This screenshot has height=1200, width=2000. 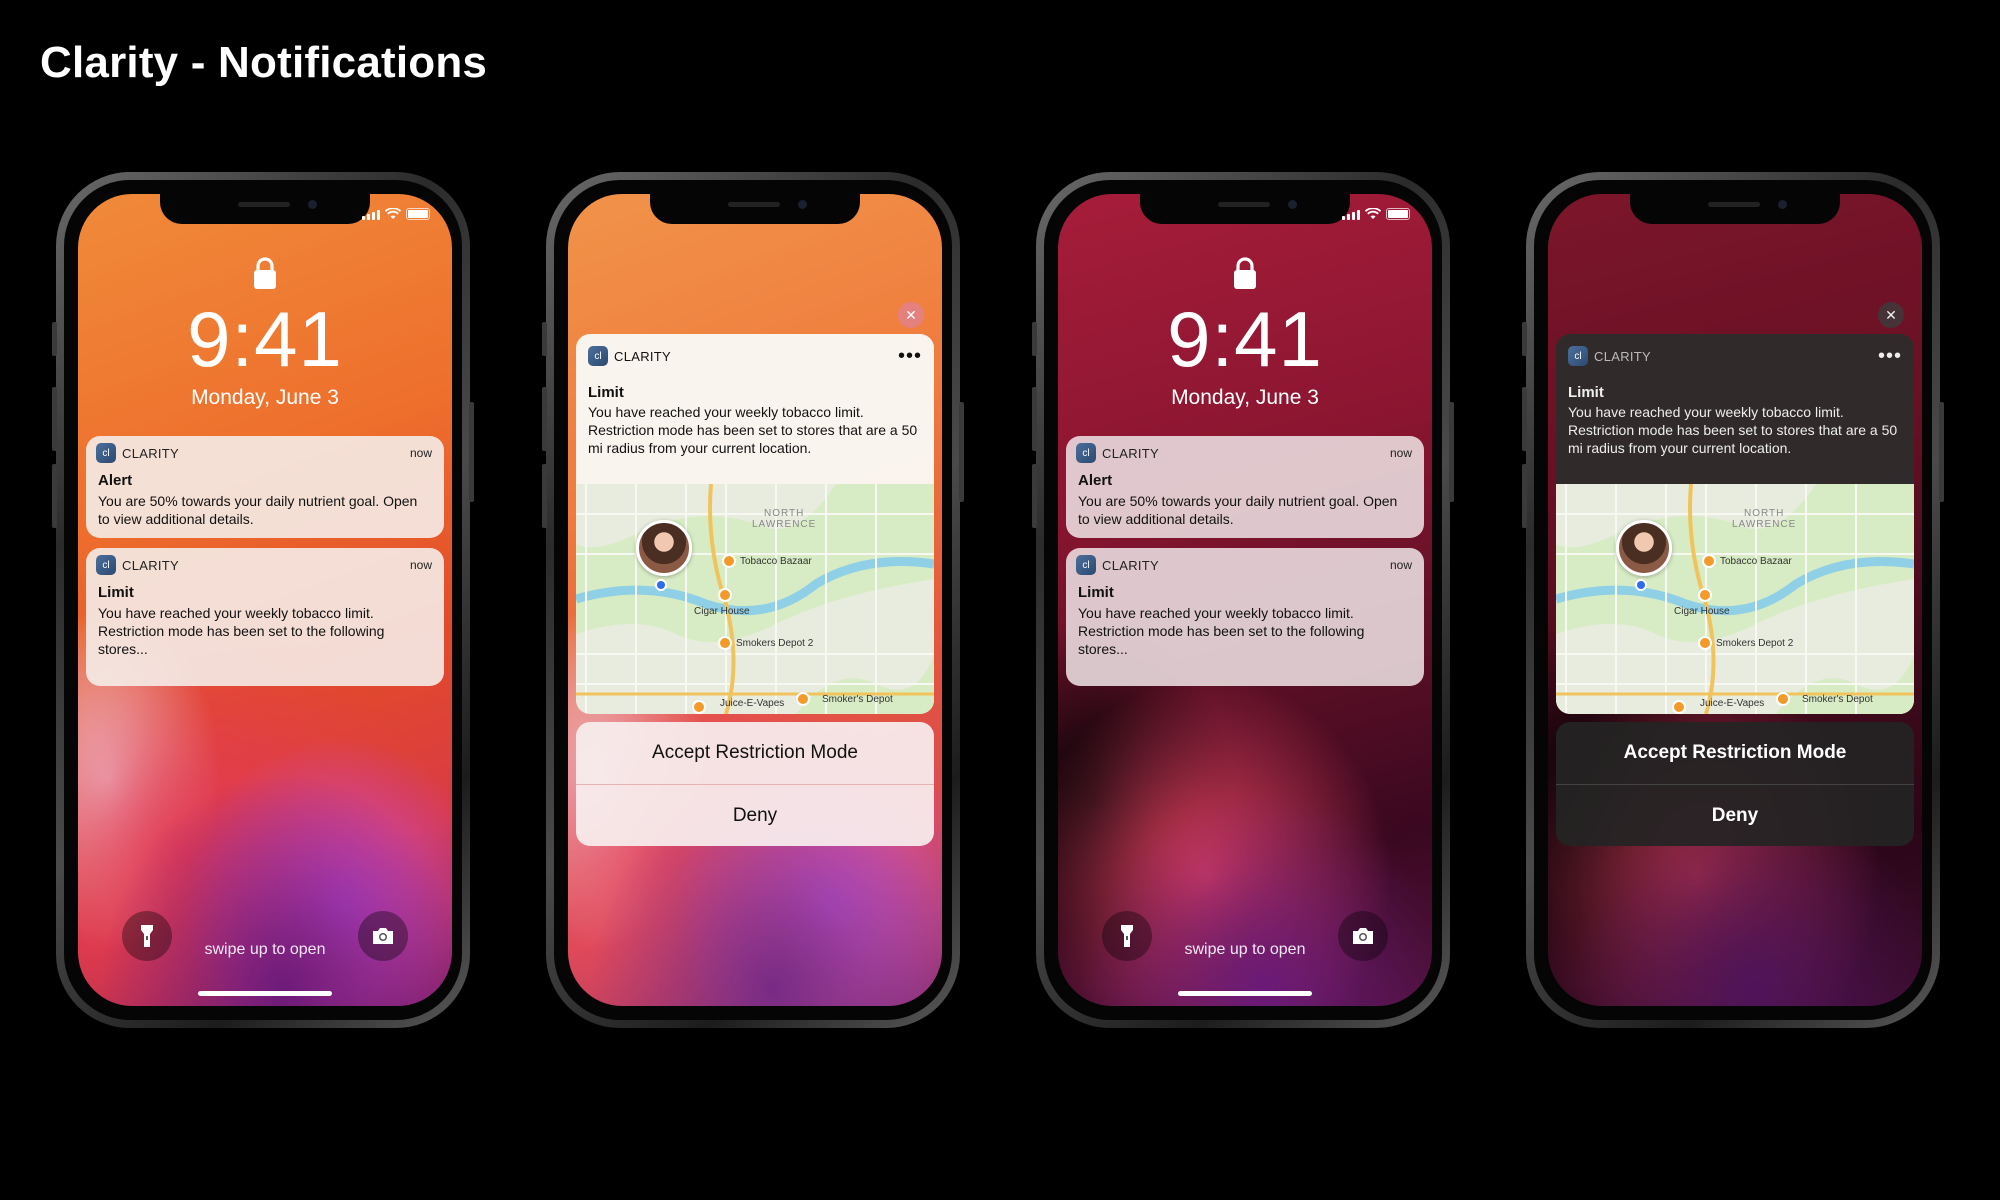 What do you see at coordinates (775, 643) in the screenshot?
I see `store-label: Smokers Depot 2` at bounding box center [775, 643].